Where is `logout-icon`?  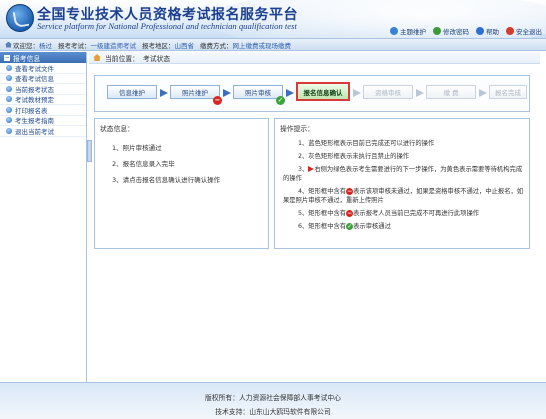
logout-icon is located at coordinates (510, 31).